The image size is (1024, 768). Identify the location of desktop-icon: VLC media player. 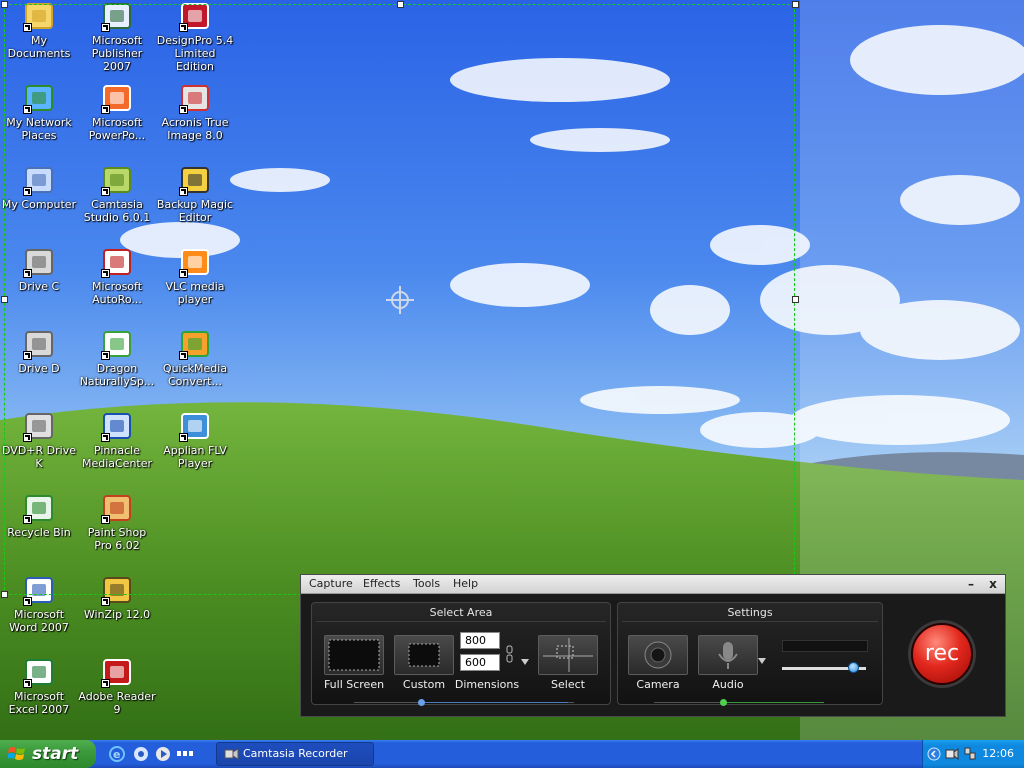
(195, 285).